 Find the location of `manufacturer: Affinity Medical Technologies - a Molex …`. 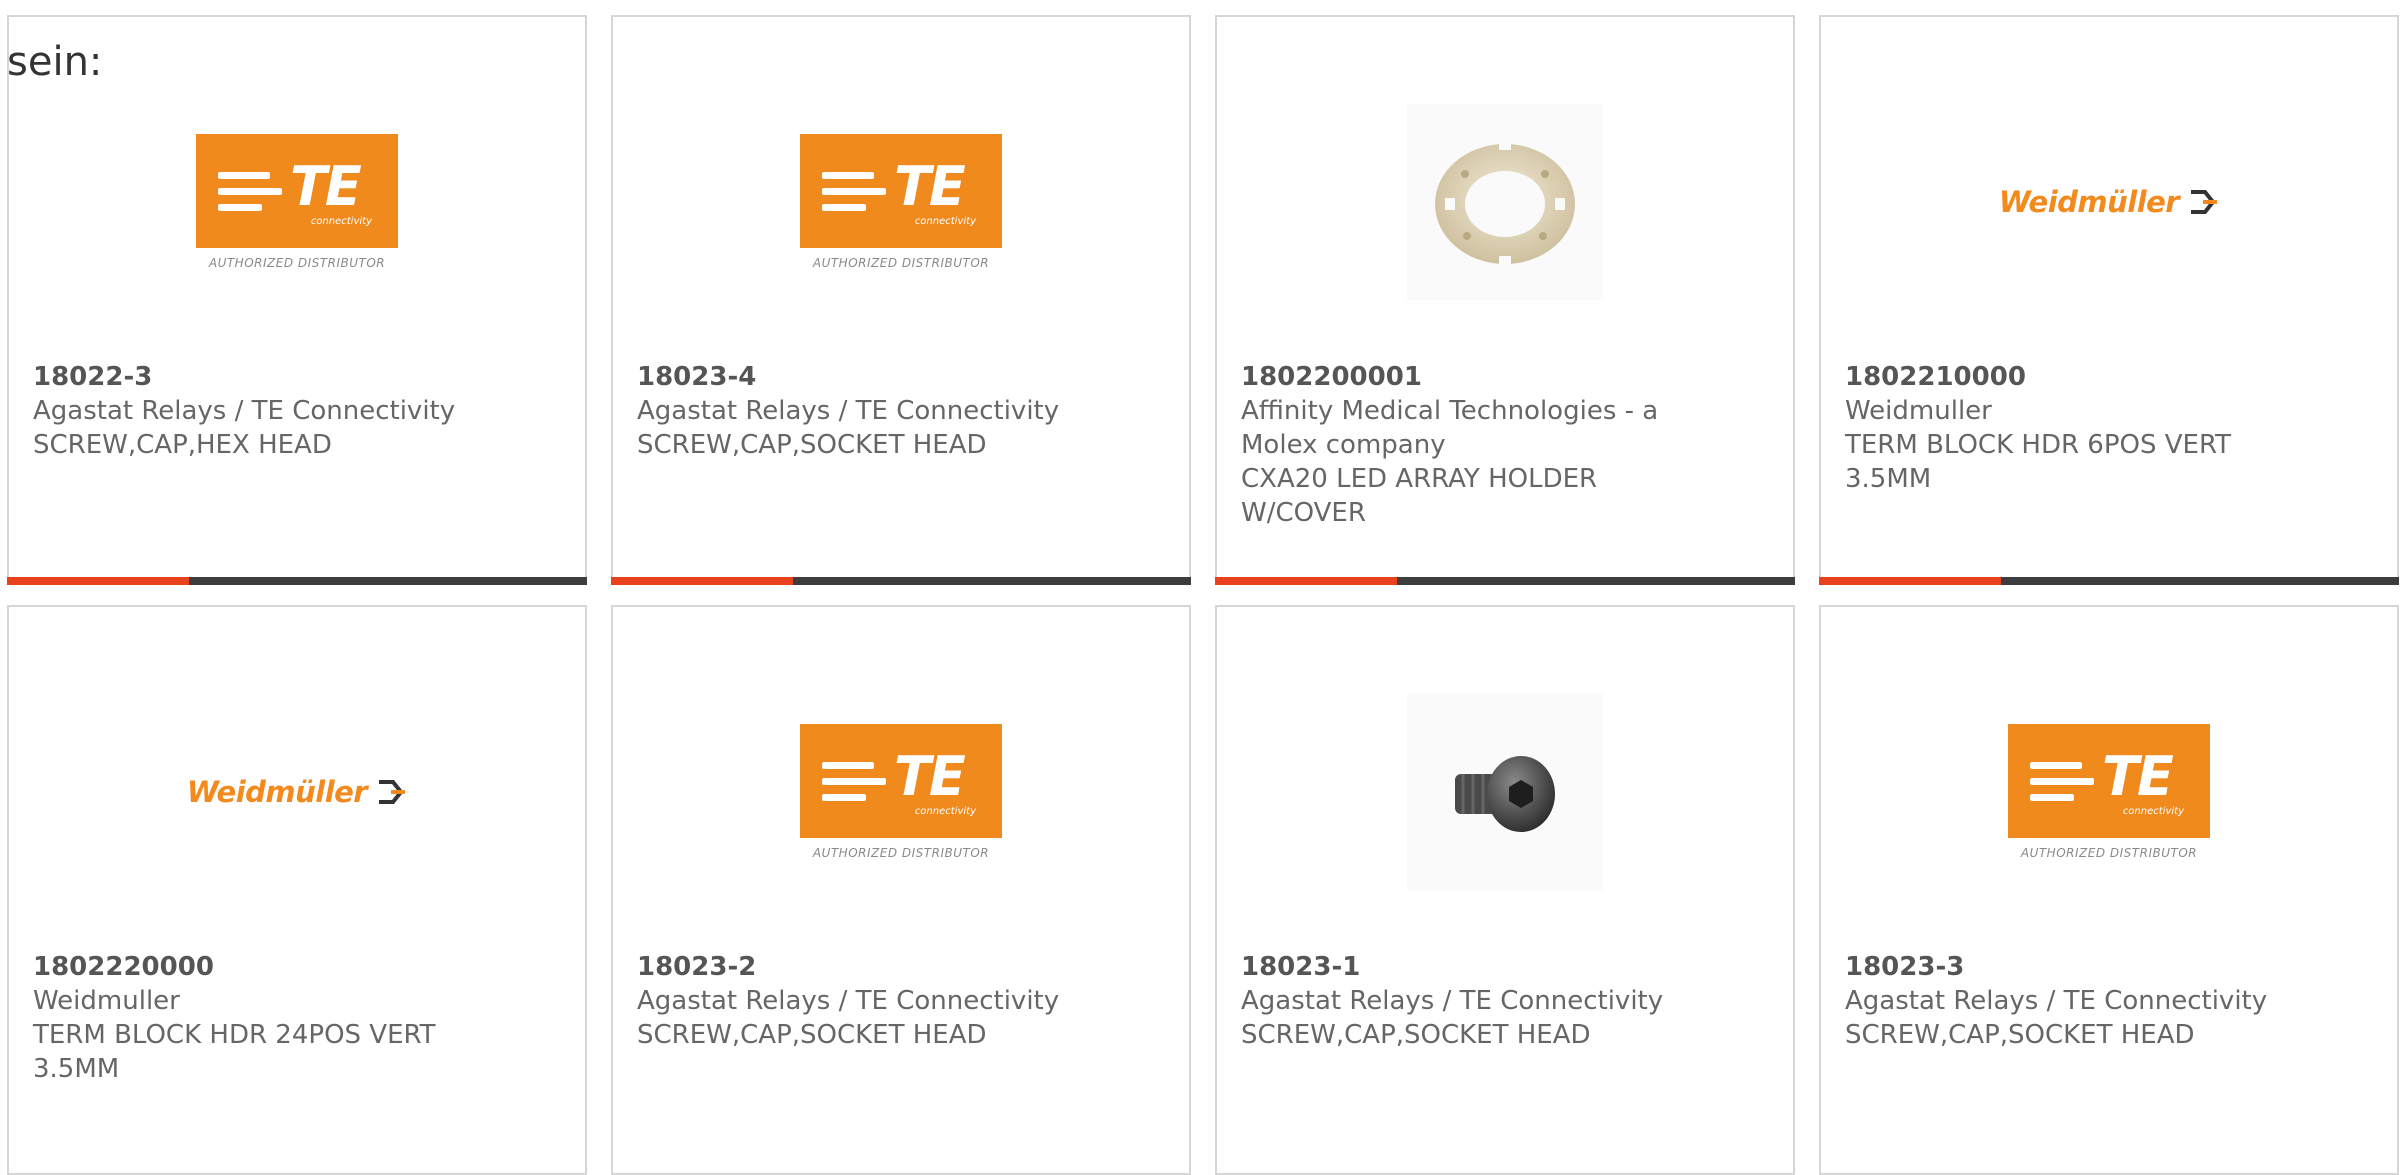

manufacturer: Affinity Medical Technologies - a Molex … is located at coordinates (1450, 428).